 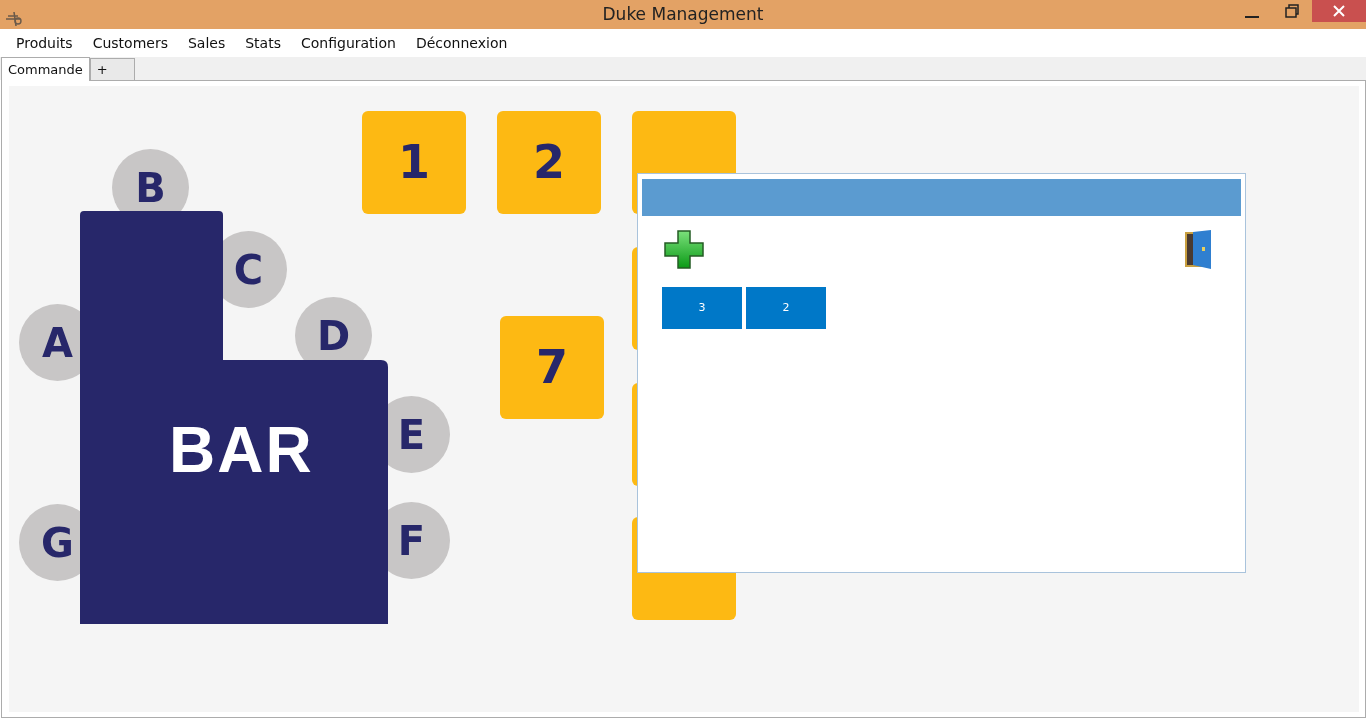 What do you see at coordinates (49, 342) in the screenshot?
I see `seat-marker: A` at bounding box center [49, 342].